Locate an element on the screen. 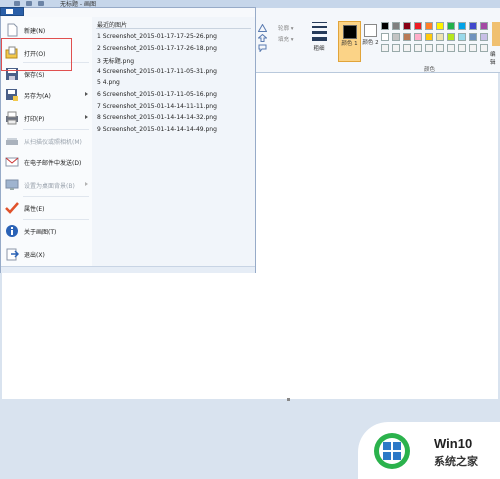 This screenshot has height=479, width=500. color2-swatch is located at coordinates (370, 30).